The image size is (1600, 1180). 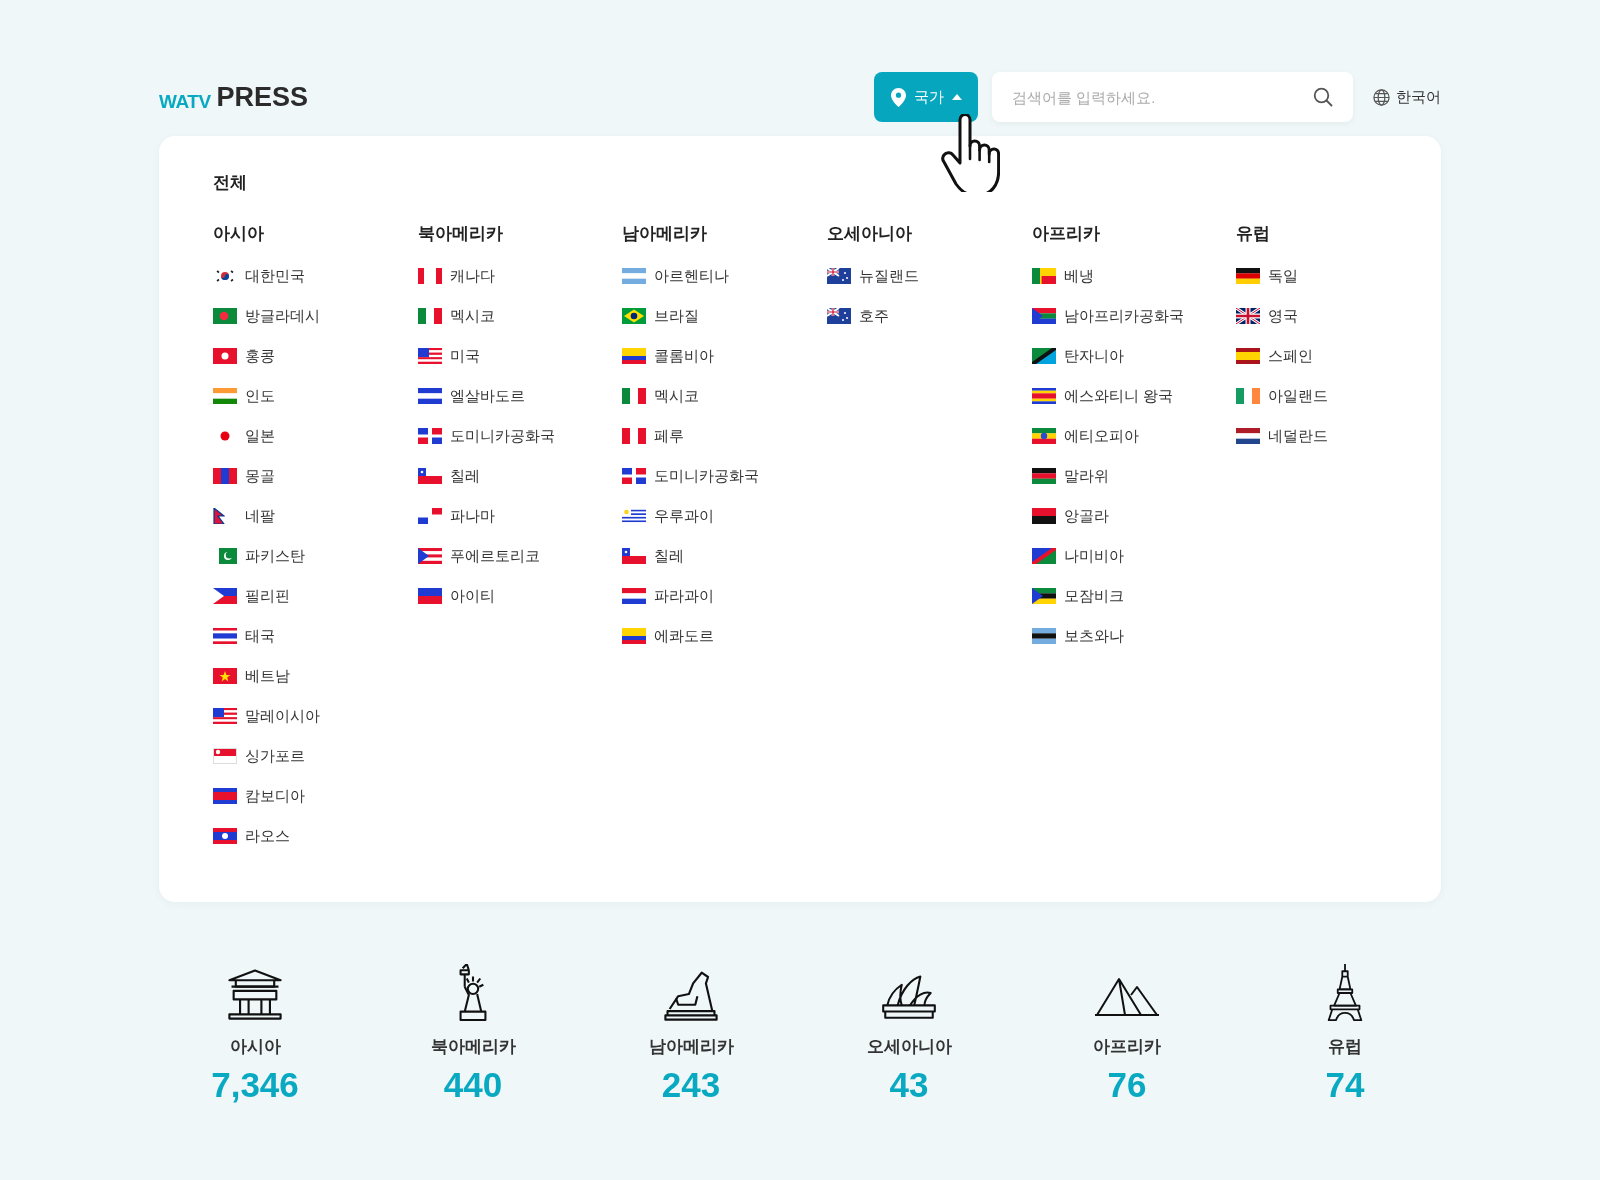 I want to click on region-label: 남아메리카, so click(x=691, y=1046).